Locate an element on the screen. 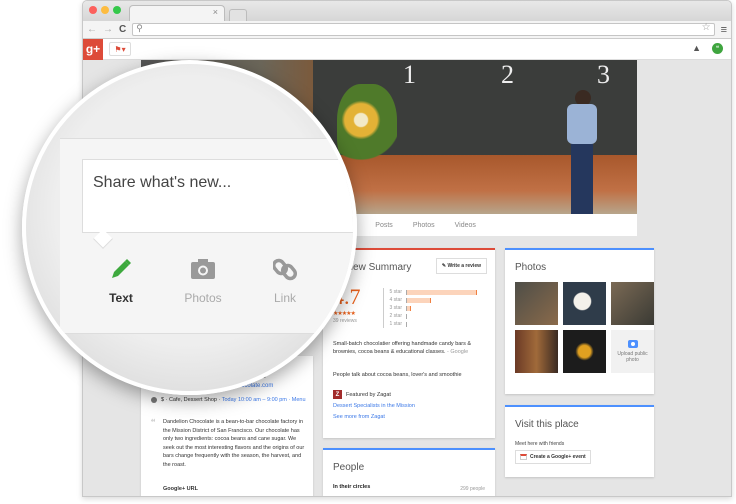  people-count: 299 people is located at coordinates (472, 489).